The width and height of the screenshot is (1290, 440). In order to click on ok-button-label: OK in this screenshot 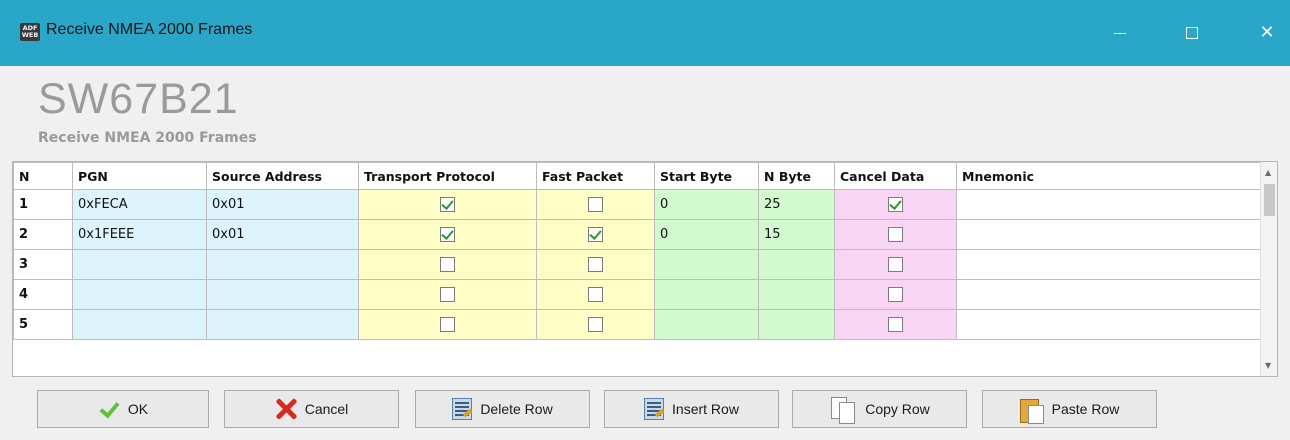, I will do `click(138, 409)`.